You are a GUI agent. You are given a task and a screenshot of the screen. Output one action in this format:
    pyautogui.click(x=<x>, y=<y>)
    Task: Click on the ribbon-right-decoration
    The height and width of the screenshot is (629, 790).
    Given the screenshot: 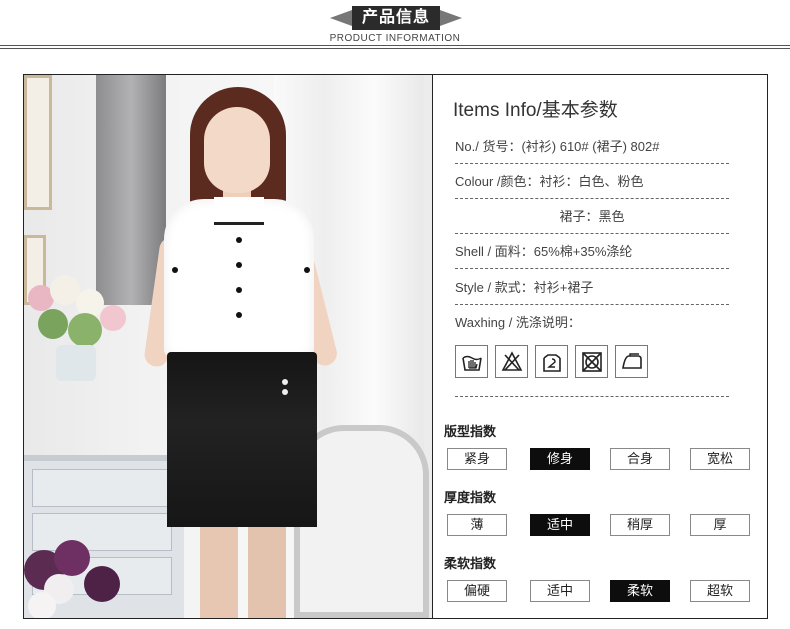 What is the action you would take?
    pyautogui.click(x=451, y=18)
    